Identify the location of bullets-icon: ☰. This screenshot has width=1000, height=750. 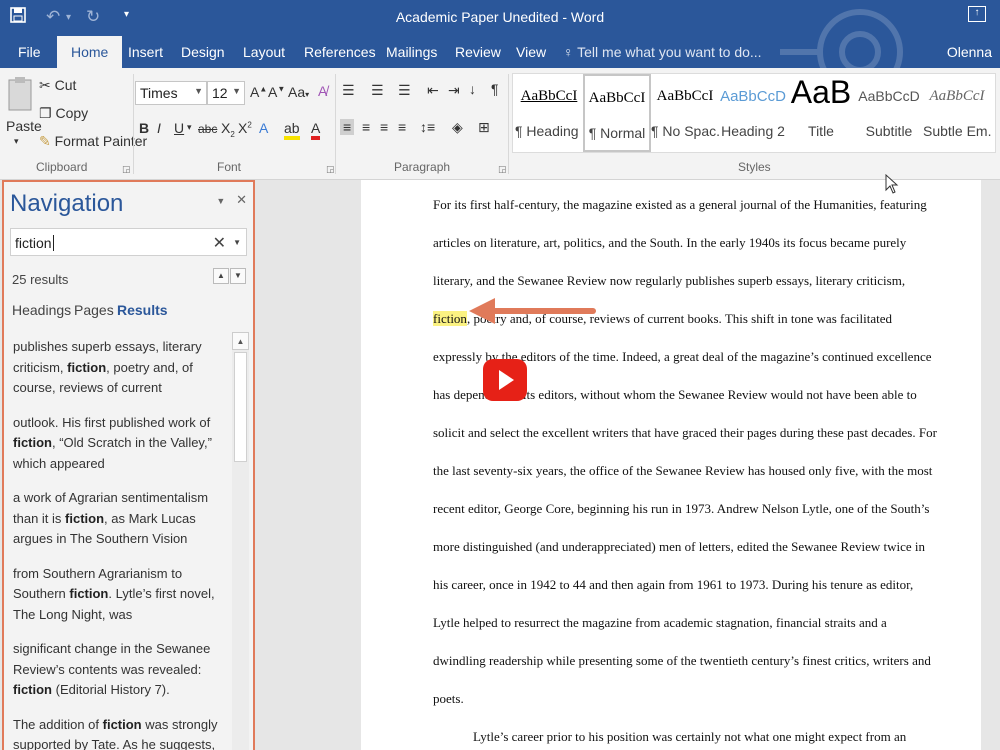
(348, 90).